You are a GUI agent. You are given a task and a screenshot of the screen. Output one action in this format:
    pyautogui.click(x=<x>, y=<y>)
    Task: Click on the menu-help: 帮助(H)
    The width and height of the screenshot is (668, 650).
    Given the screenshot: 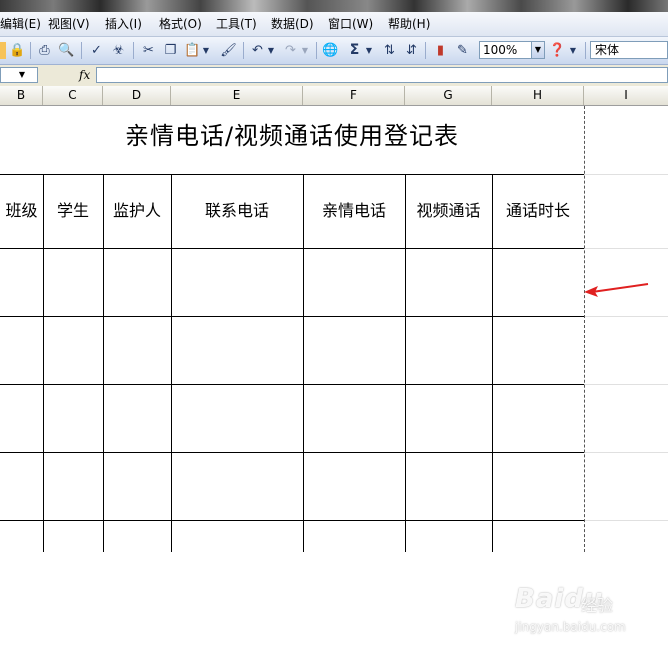 What is the action you would take?
    pyautogui.click(x=409, y=24)
    